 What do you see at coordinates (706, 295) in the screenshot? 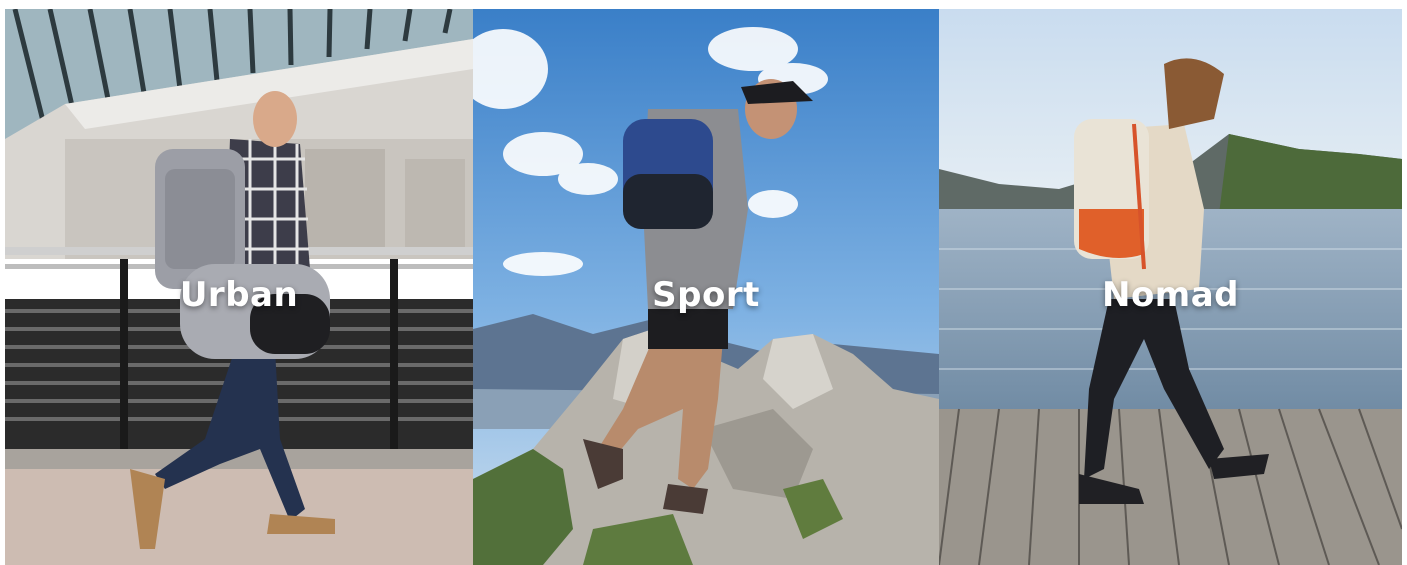
I see `category-title-sport: Sport` at bounding box center [706, 295].